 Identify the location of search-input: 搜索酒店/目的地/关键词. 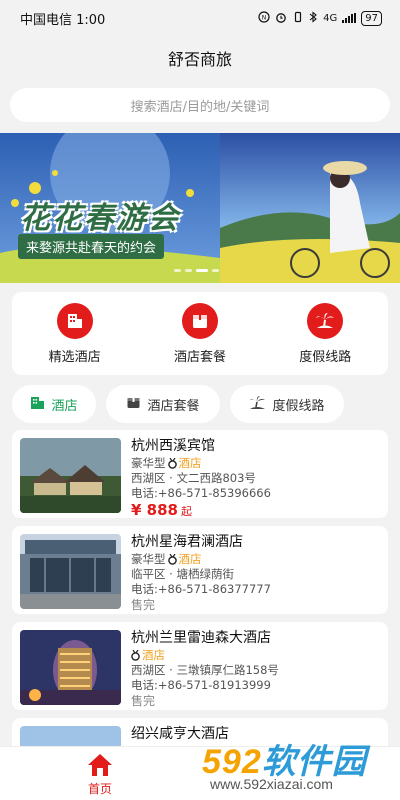
(200, 105).